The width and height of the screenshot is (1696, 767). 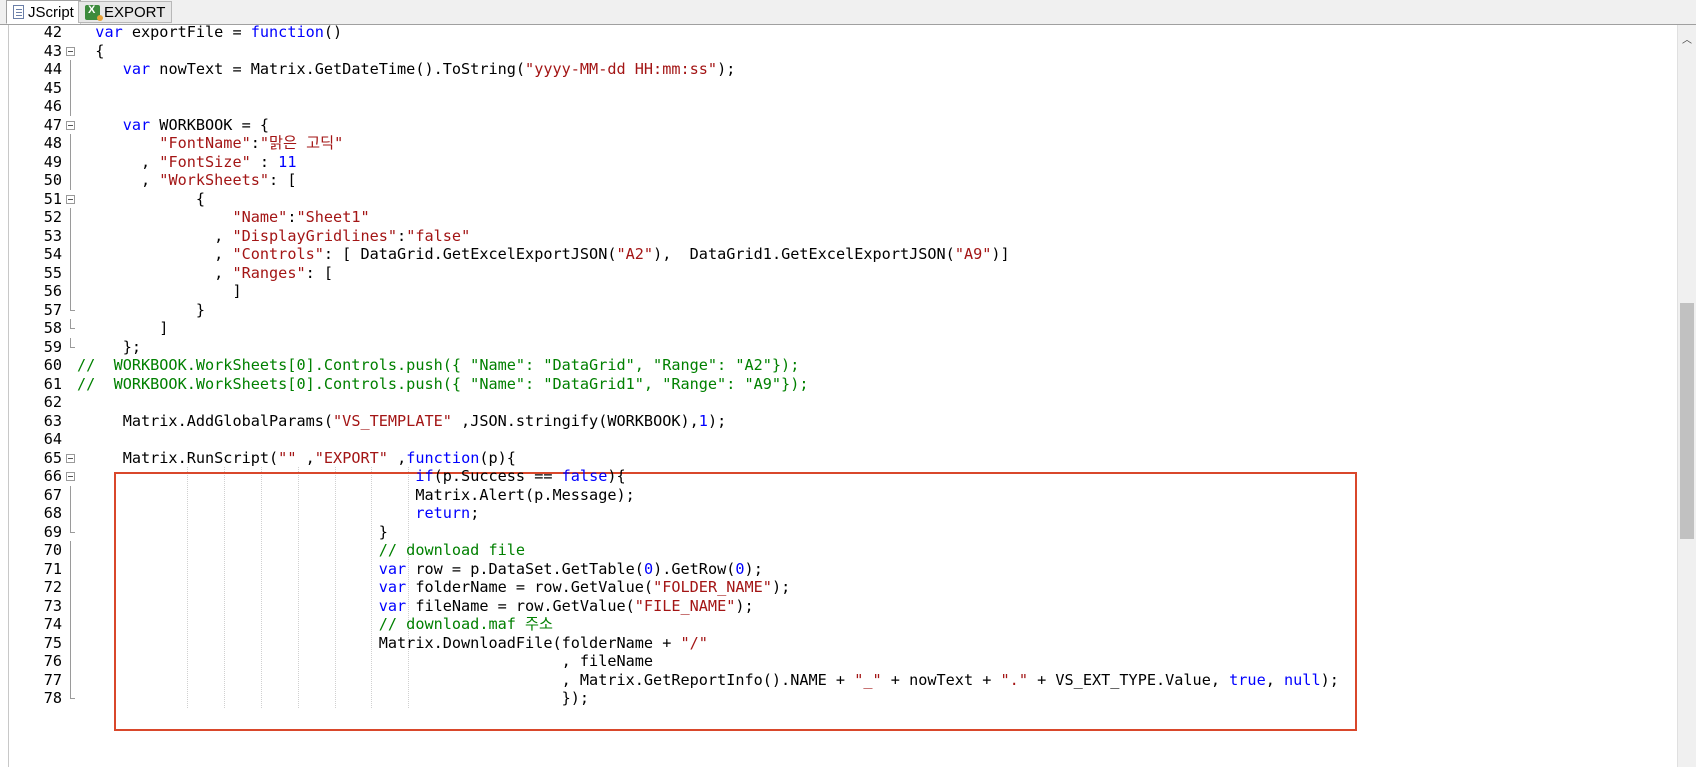 What do you see at coordinates (779, 310) in the screenshot?
I see `code-line: 57 }` at bounding box center [779, 310].